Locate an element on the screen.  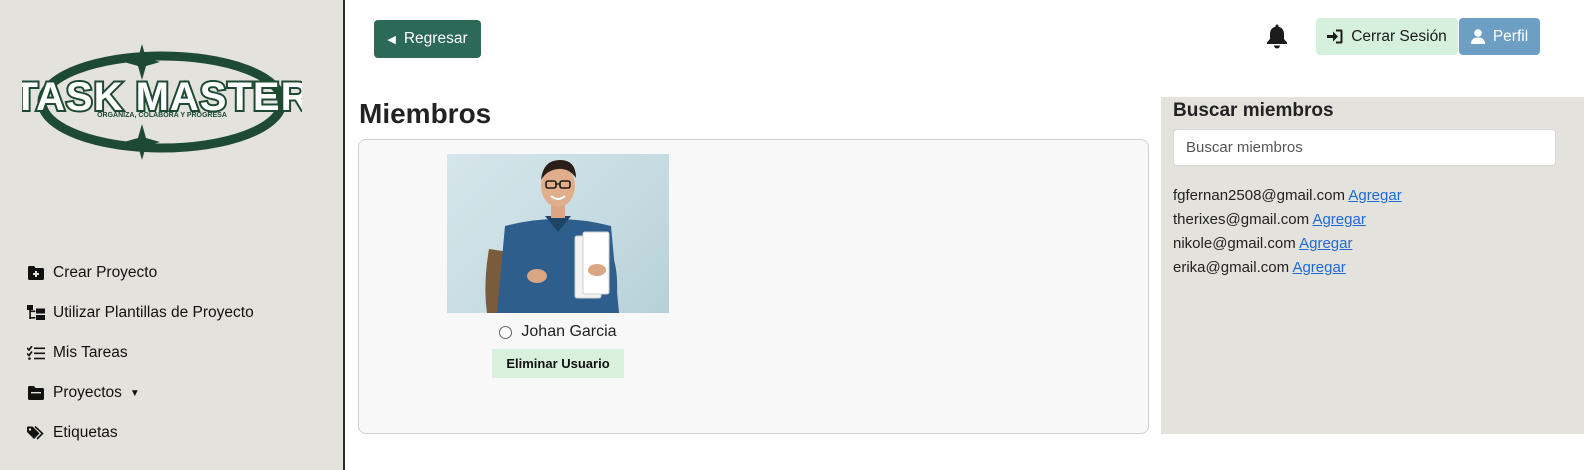
sidebar-item-proyectos: Proyectos ▼ is located at coordinates (140, 393).